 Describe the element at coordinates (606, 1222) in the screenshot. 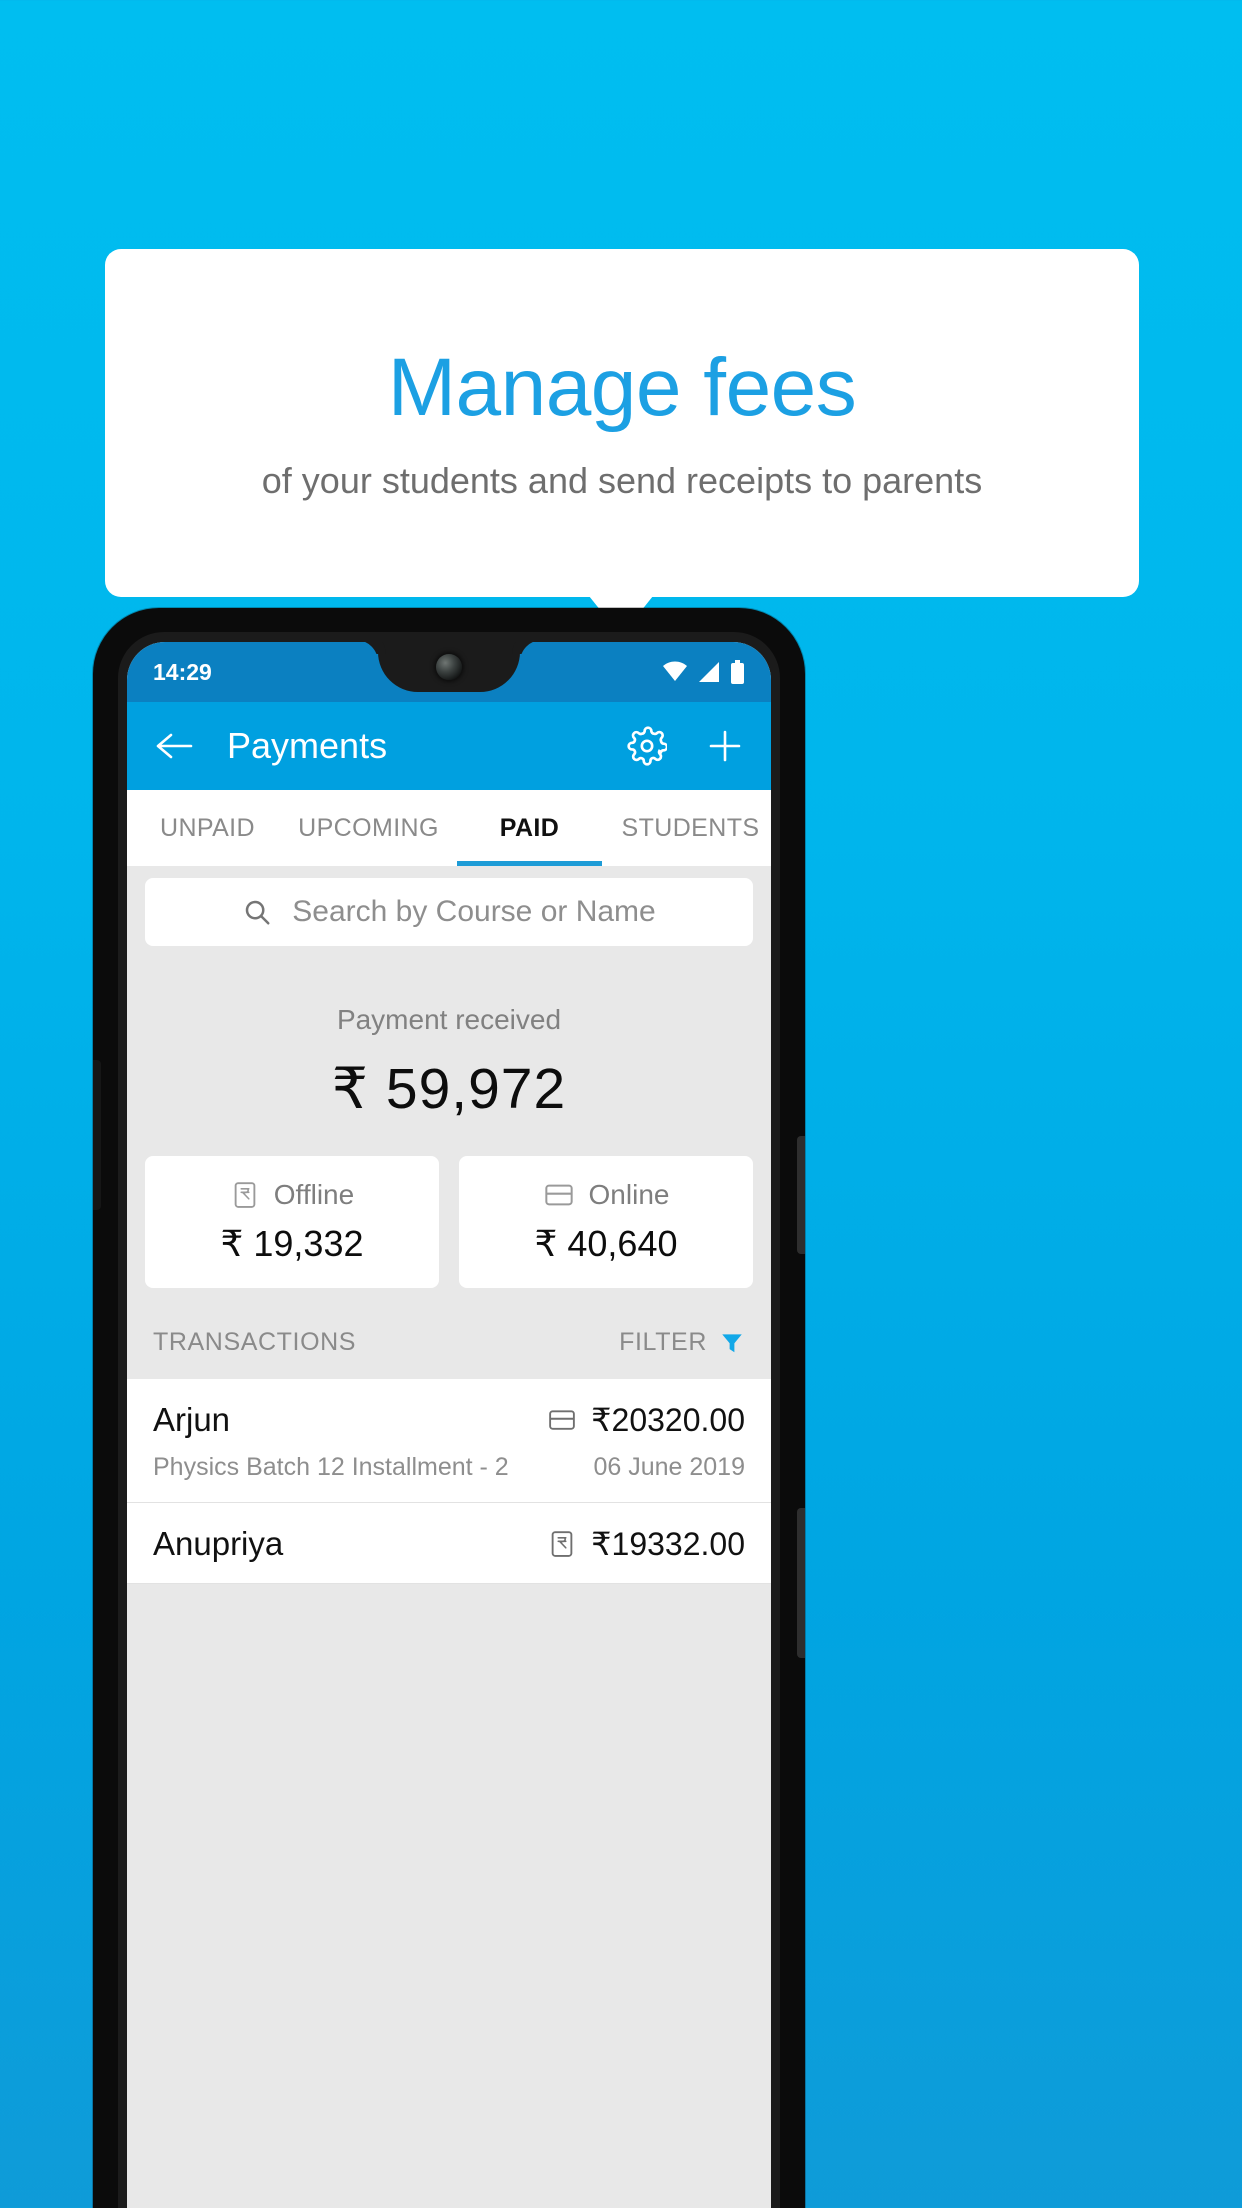

I see `online-payments-card: Online ₹ 40,640` at that location.